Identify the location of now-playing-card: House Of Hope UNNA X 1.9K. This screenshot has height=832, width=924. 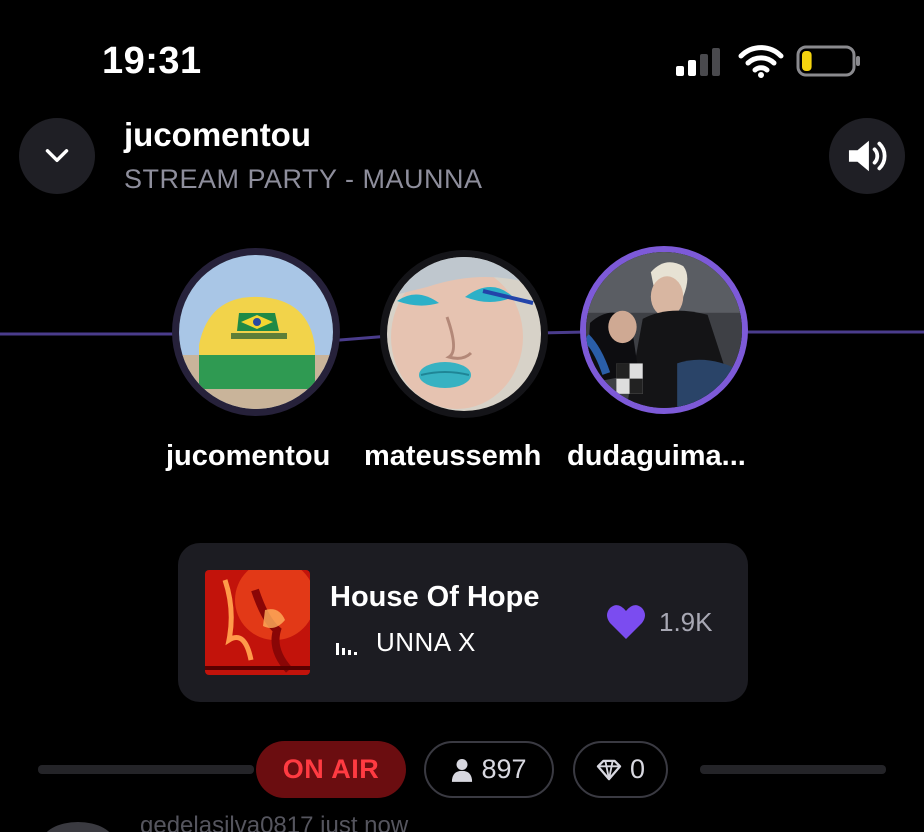
(463, 622).